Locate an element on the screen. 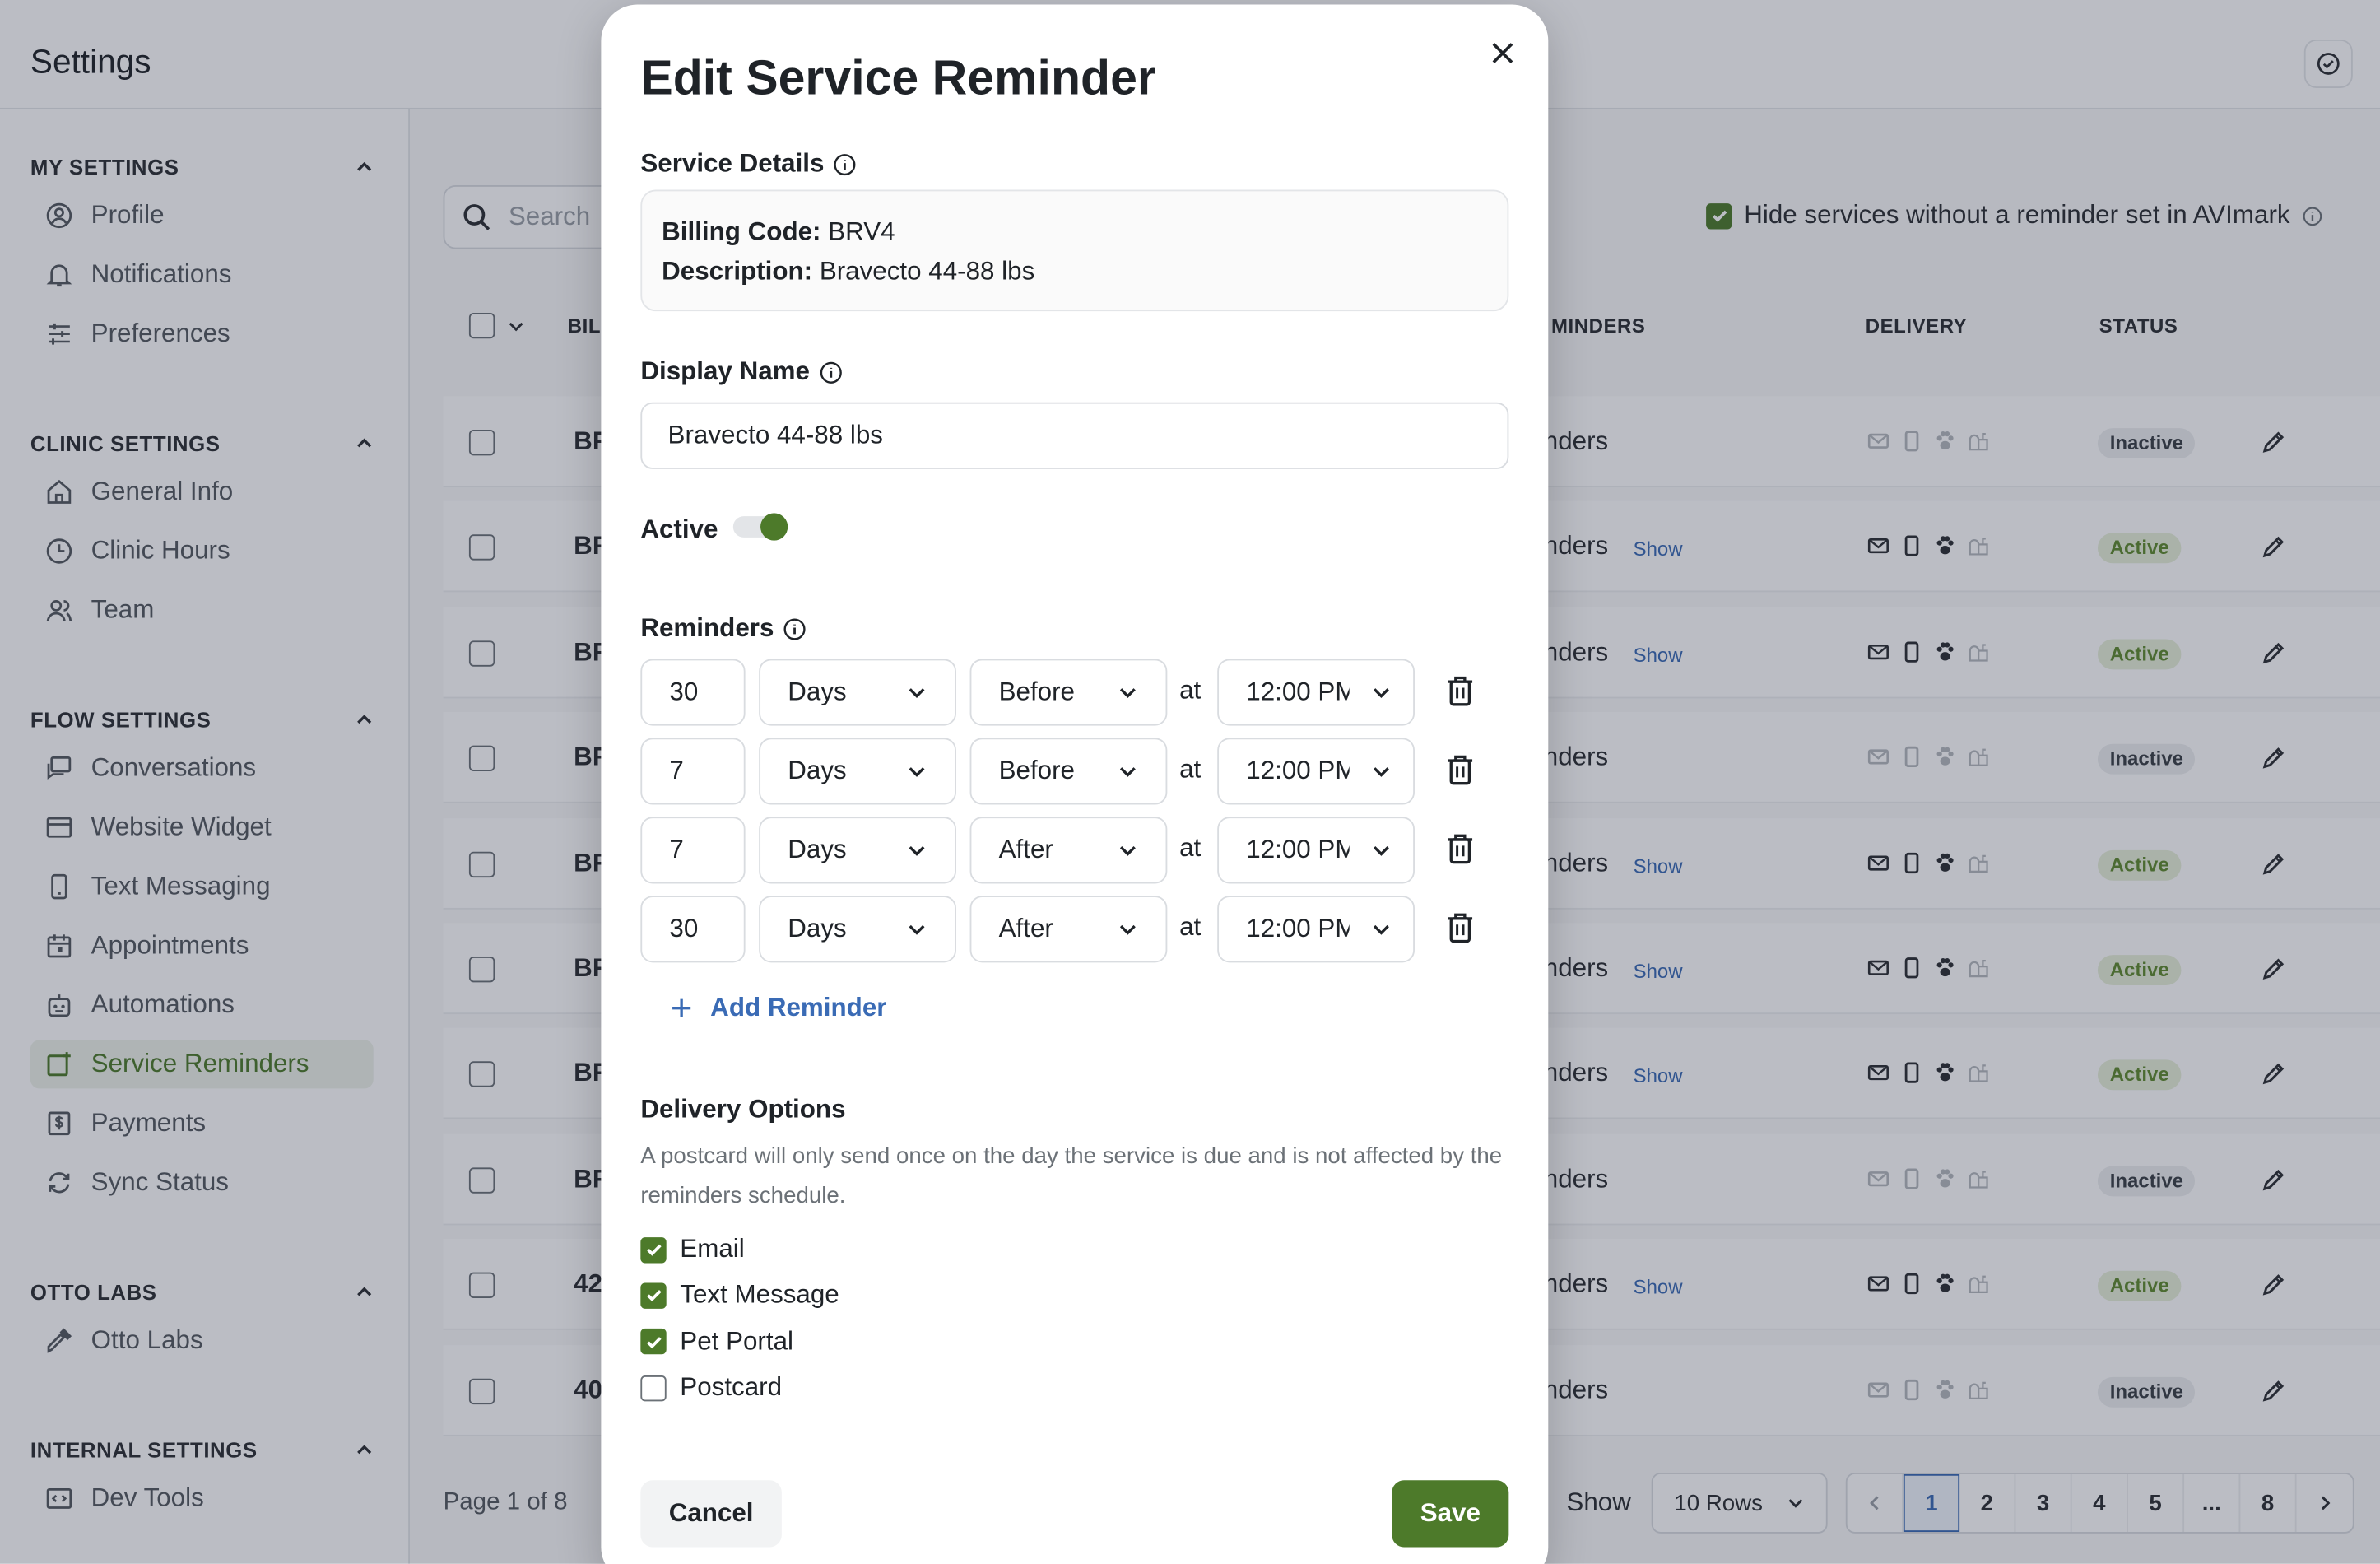 The image size is (2380, 1564). display-name-value: Bravecto 44-88 lbs is located at coordinates (775, 434).